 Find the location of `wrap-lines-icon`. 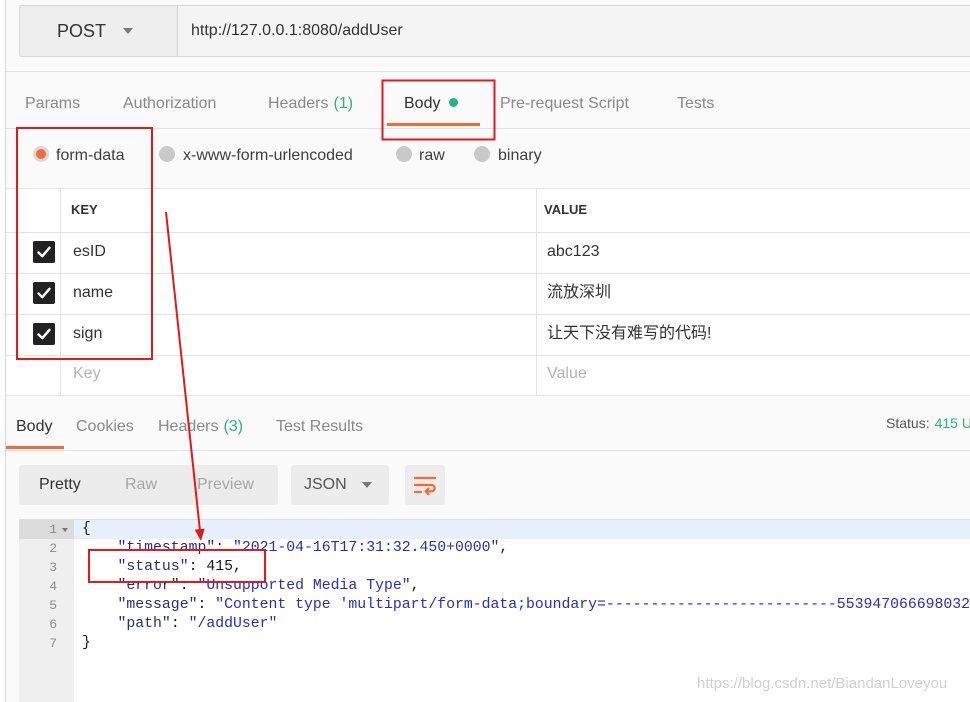

wrap-lines-icon is located at coordinates (425, 486).